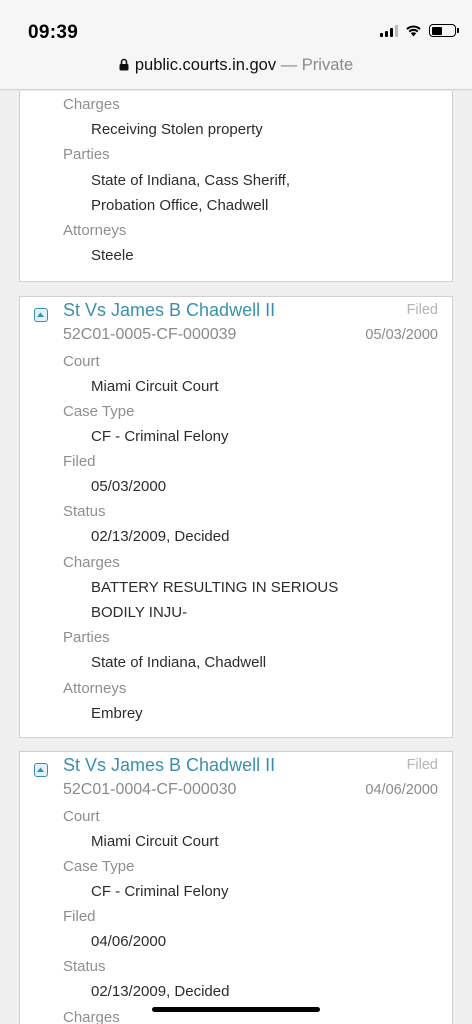 This screenshot has width=472, height=1024. Describe the element at coordinates (53, 32) in the screenshot. I see `status-time: 09:39` at that location.